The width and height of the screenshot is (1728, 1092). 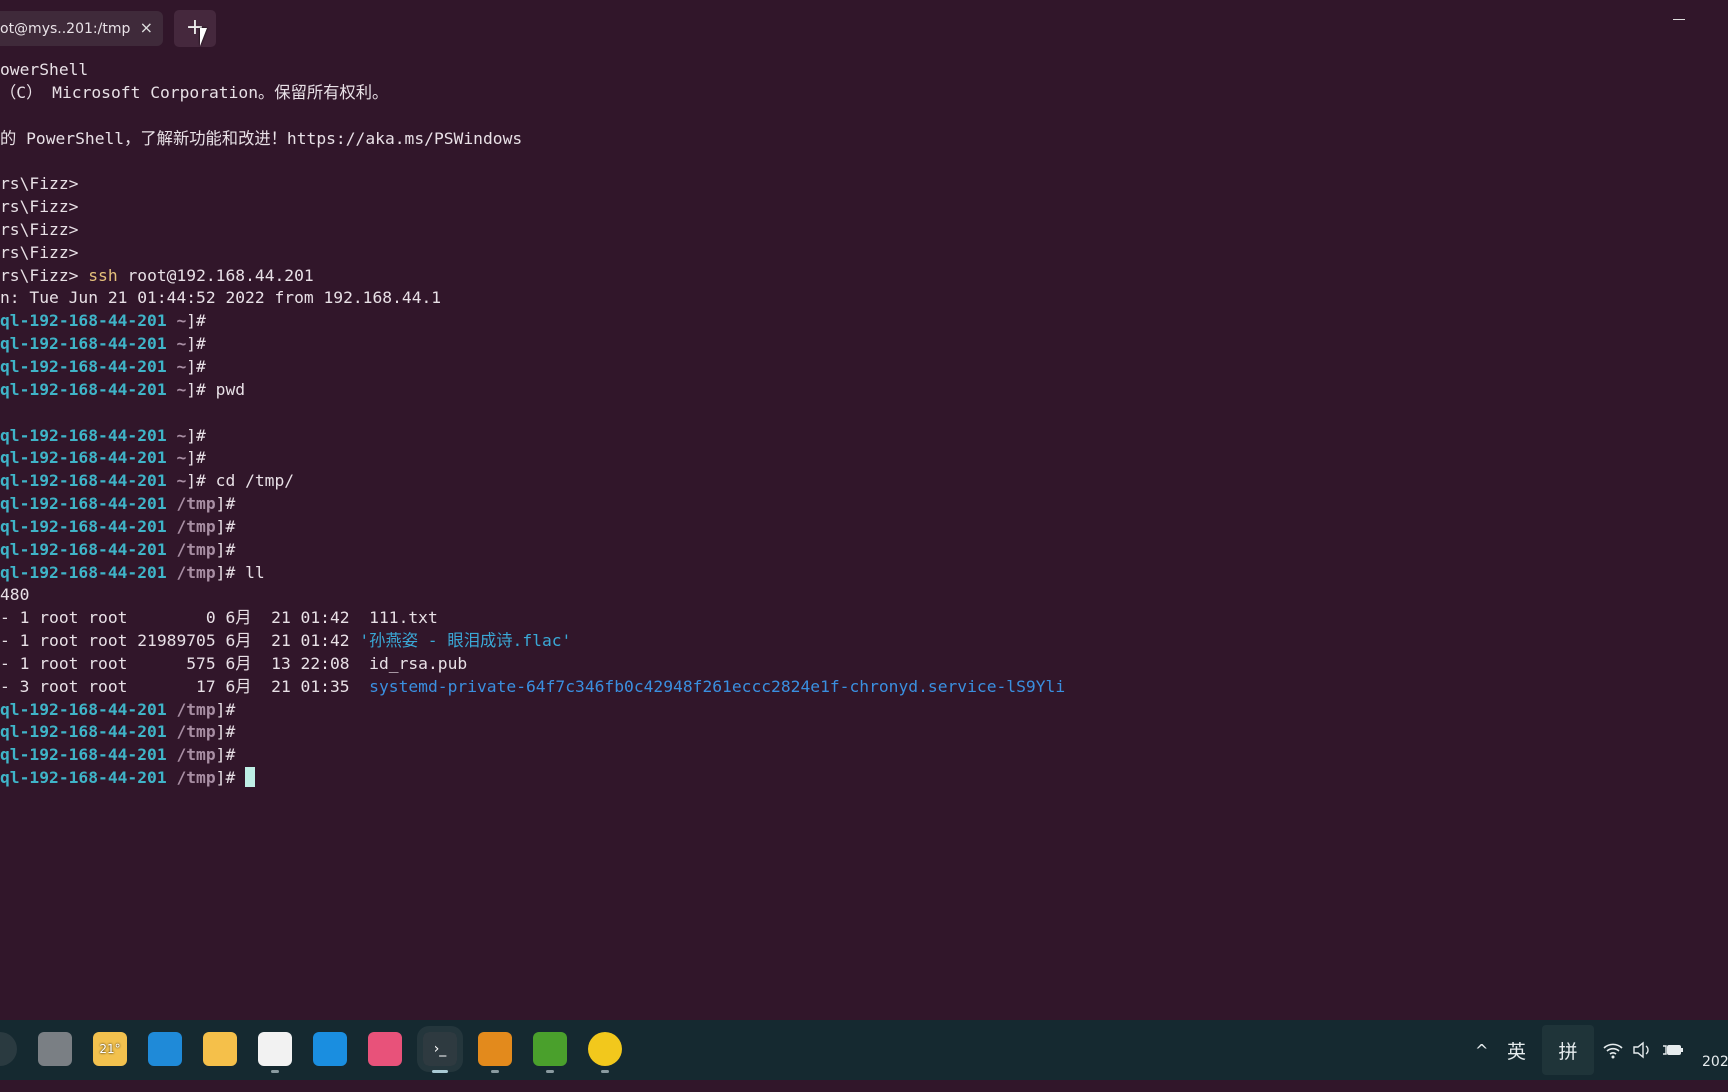 I want to click on terminal-line: ql-192-168-44-201 ~]# pwd, so click(x=532, y=390).